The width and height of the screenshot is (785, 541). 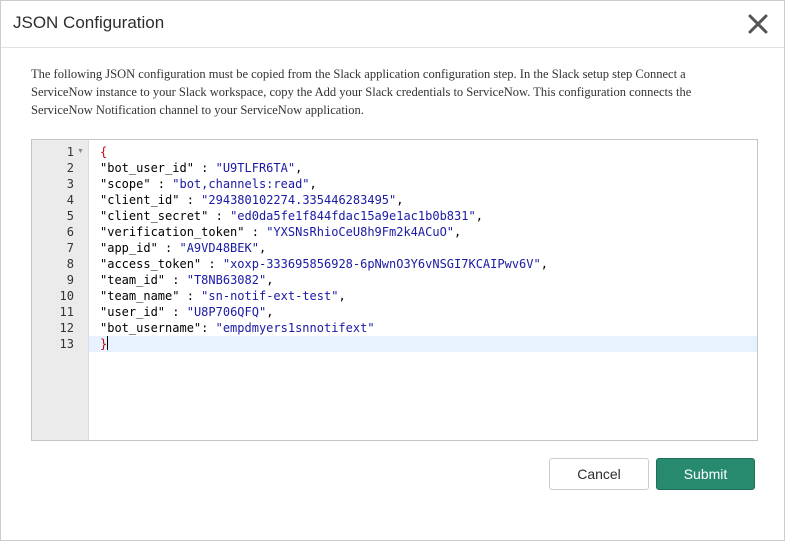 What do you see at coordinates (151, 328) in the screenshot?
I see `json-key: "bot_username"` at bounding box center [151, 328].